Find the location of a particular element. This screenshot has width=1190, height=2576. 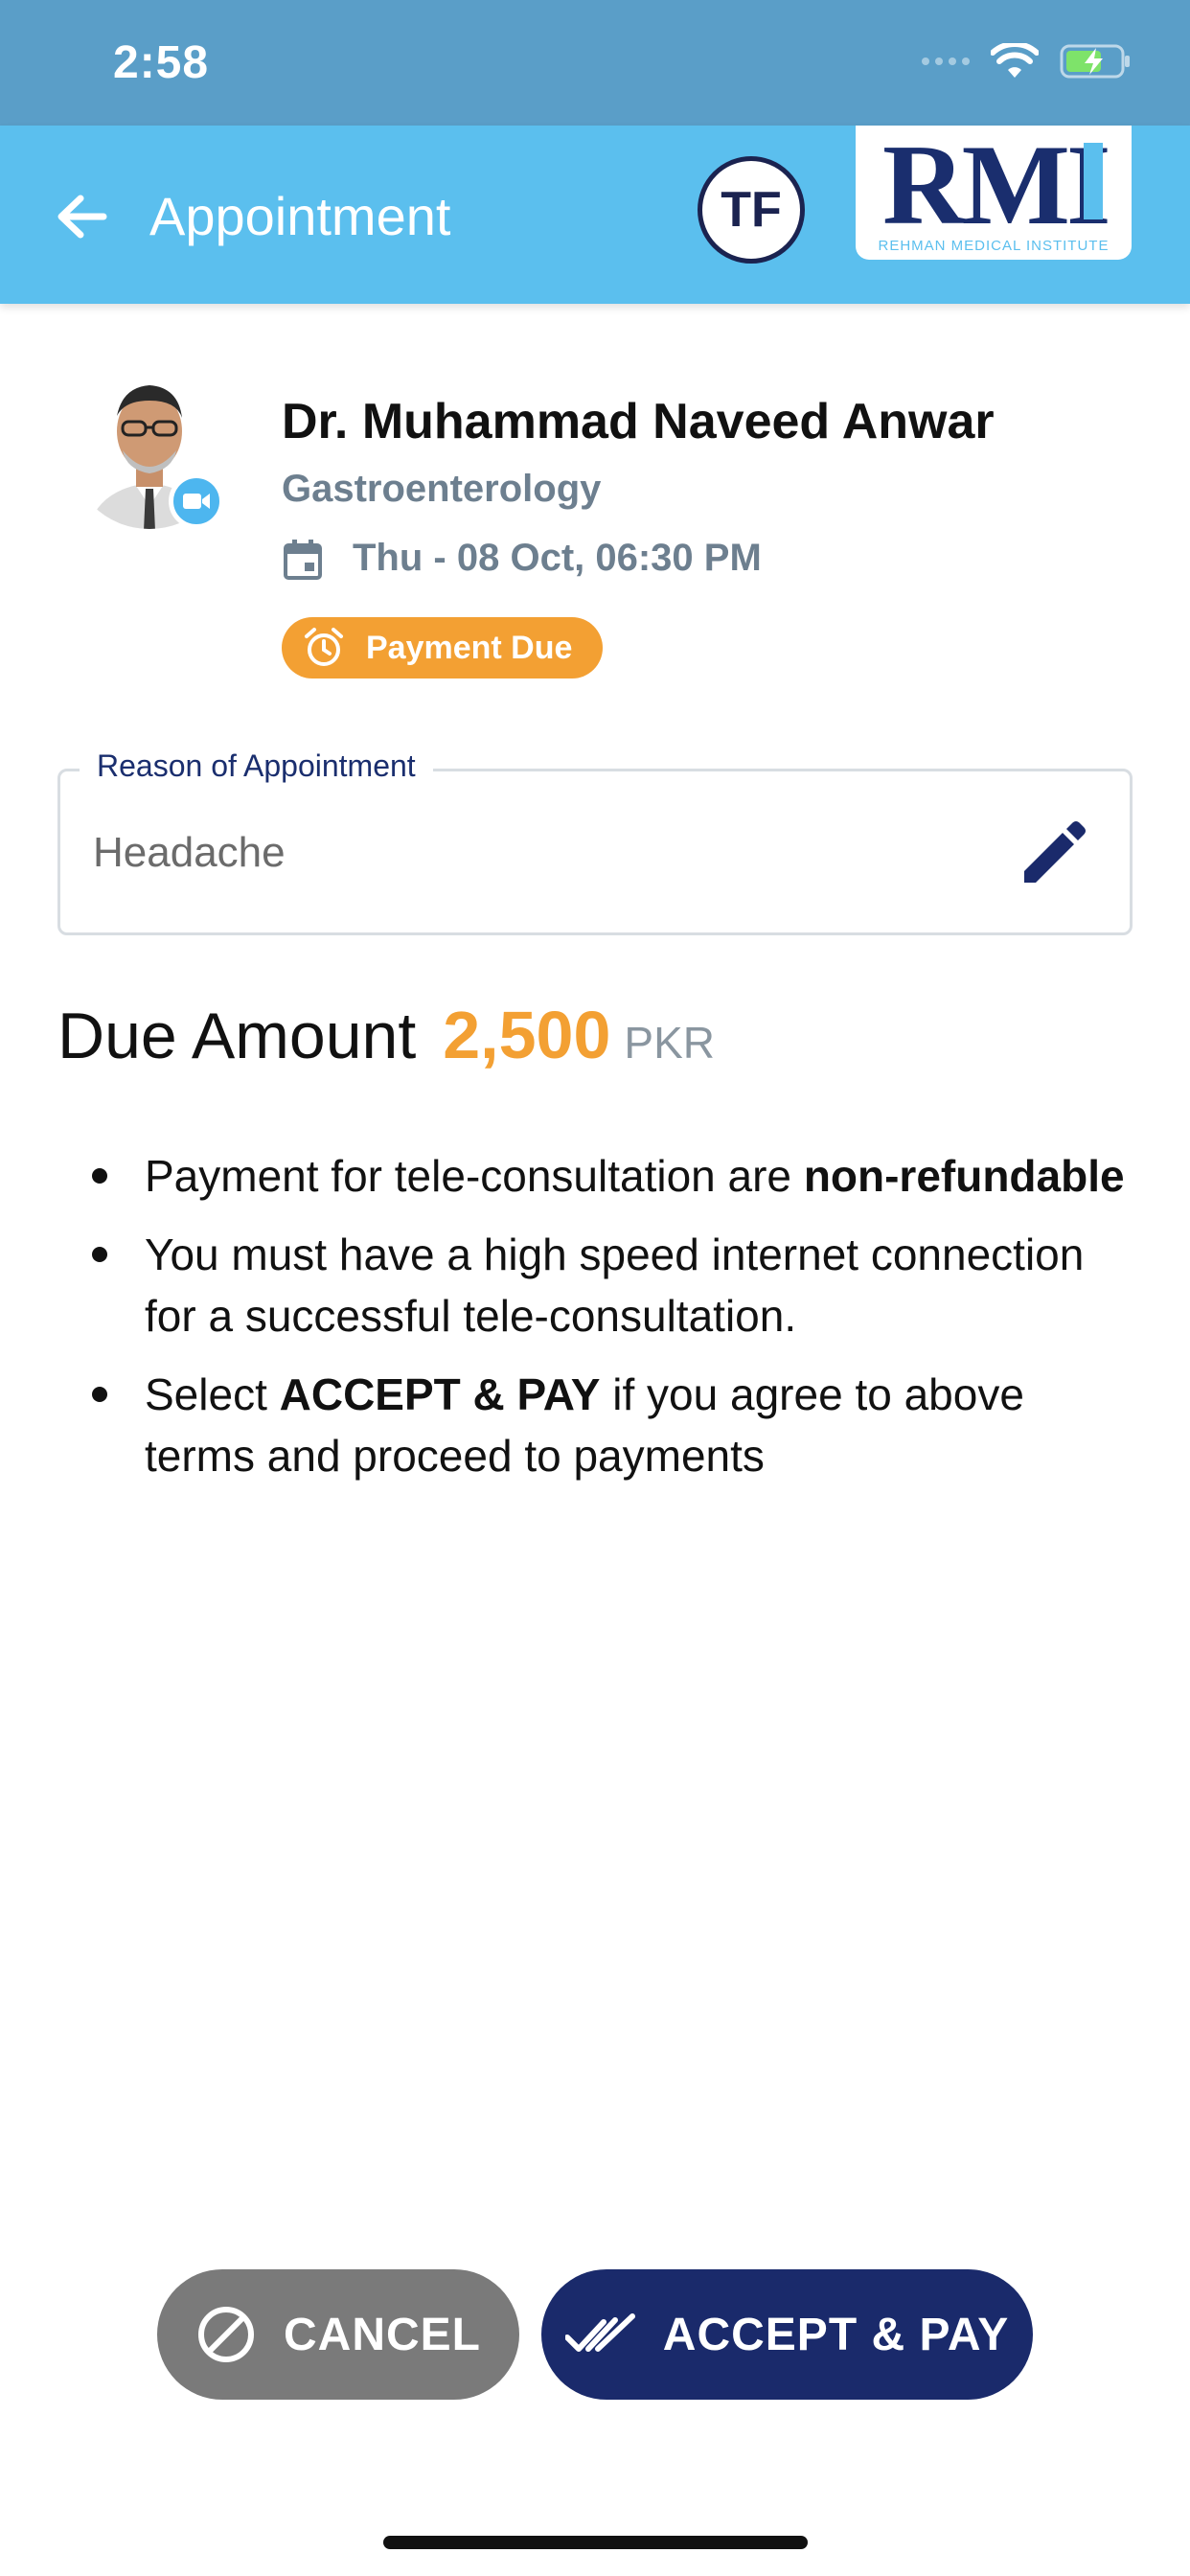

cancel-button: CANCEL is located at coordinates (338, 2334).